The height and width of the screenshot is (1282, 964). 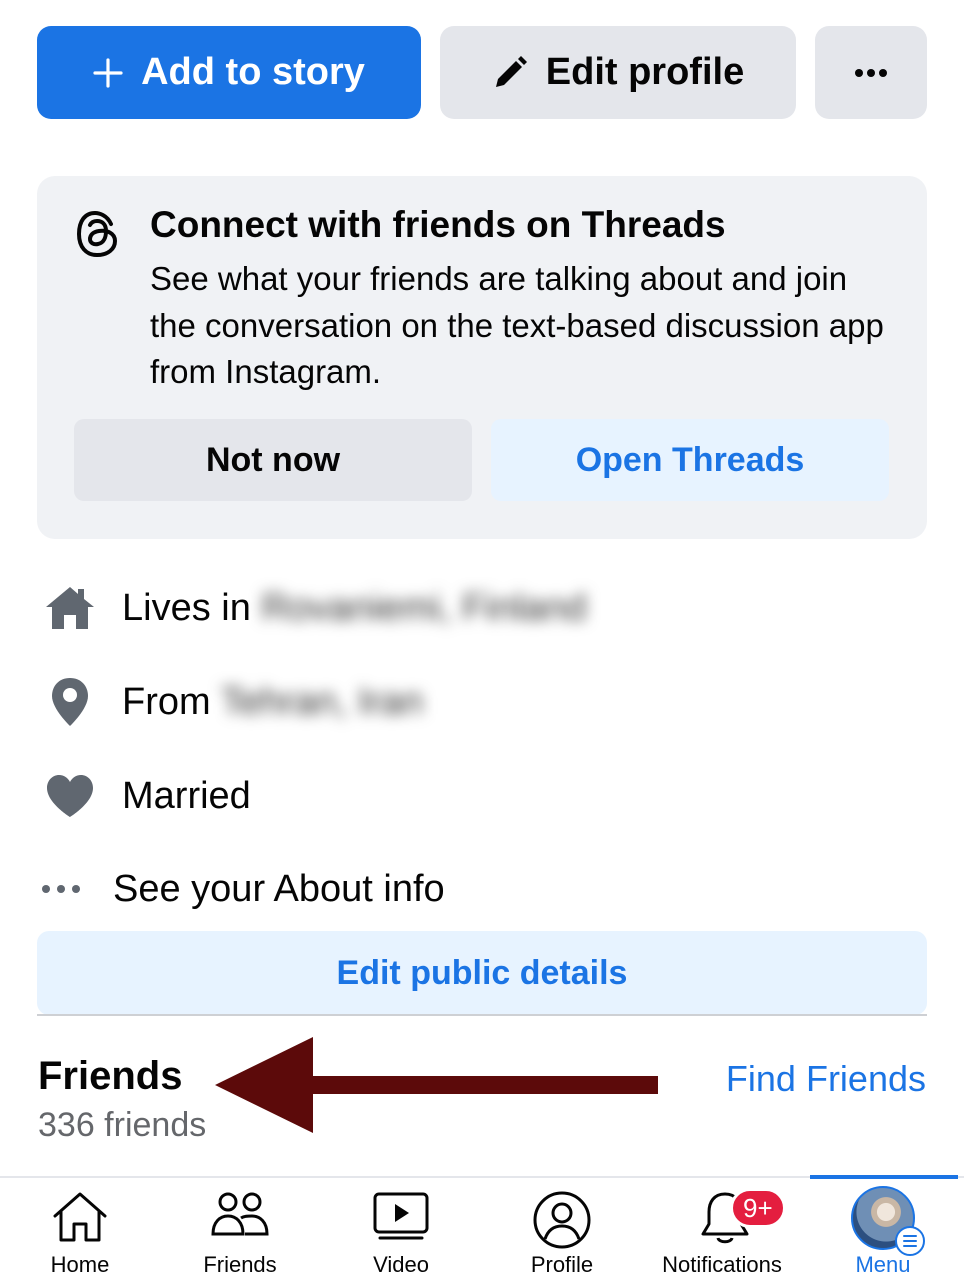 What do you see at coordinates (722, 1230) in the screenshot?
I see `tab-notifications: 9+ Notifications` at bounding box center [722, 1230].